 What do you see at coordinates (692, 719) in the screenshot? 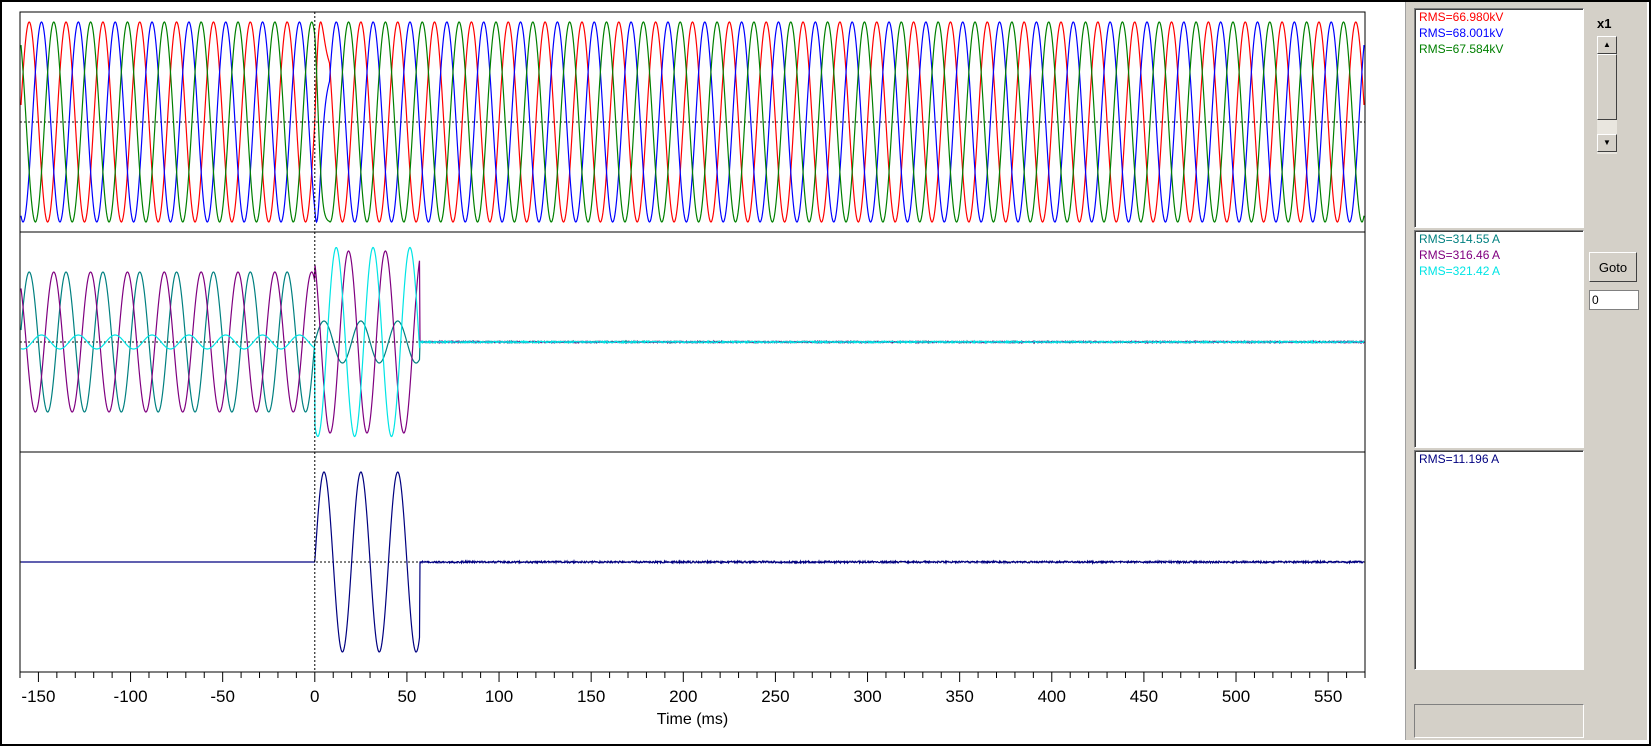
I see `x-axis-label: Time (ms)` at bounding box center [692, 719].